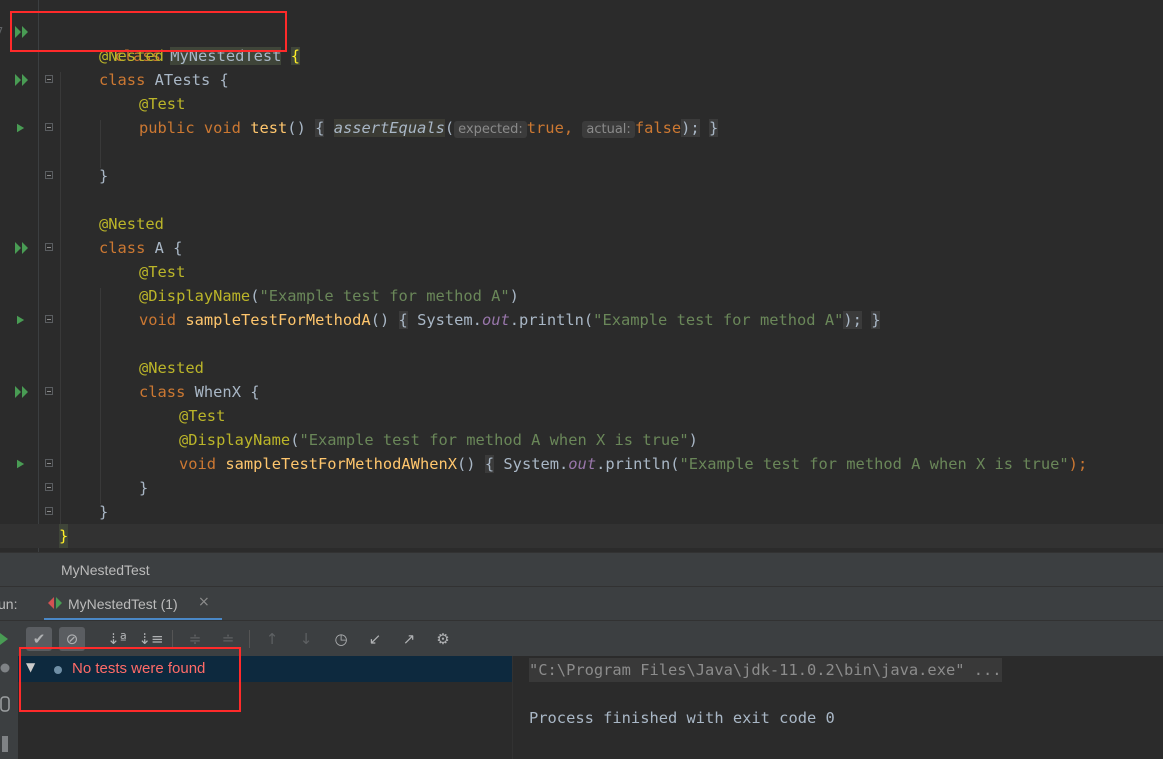 This screenshot has height=759, width=1163. What do you see at coordinates (105, 570) in the screenshot?
I see `breadcrumb-class: MyNestedTest` at bounding box center [105, 570].